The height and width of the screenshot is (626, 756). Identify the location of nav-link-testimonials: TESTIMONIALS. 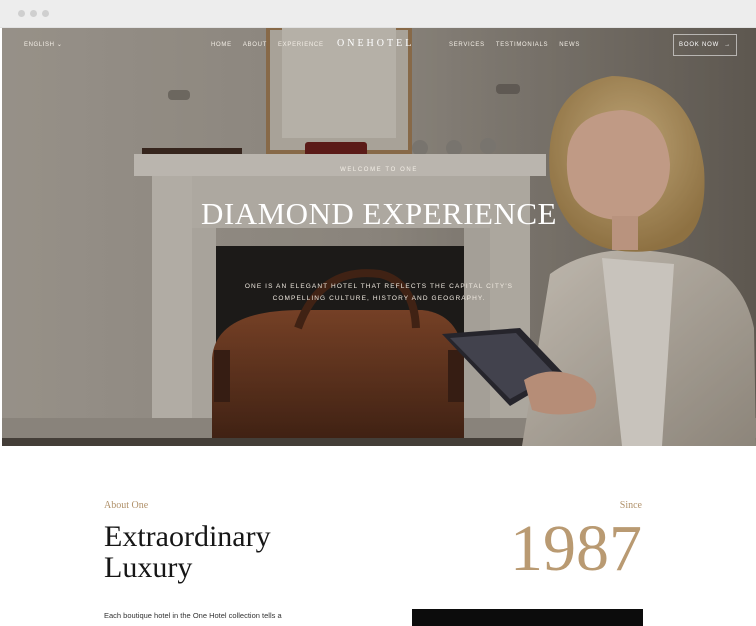
(522, 45).